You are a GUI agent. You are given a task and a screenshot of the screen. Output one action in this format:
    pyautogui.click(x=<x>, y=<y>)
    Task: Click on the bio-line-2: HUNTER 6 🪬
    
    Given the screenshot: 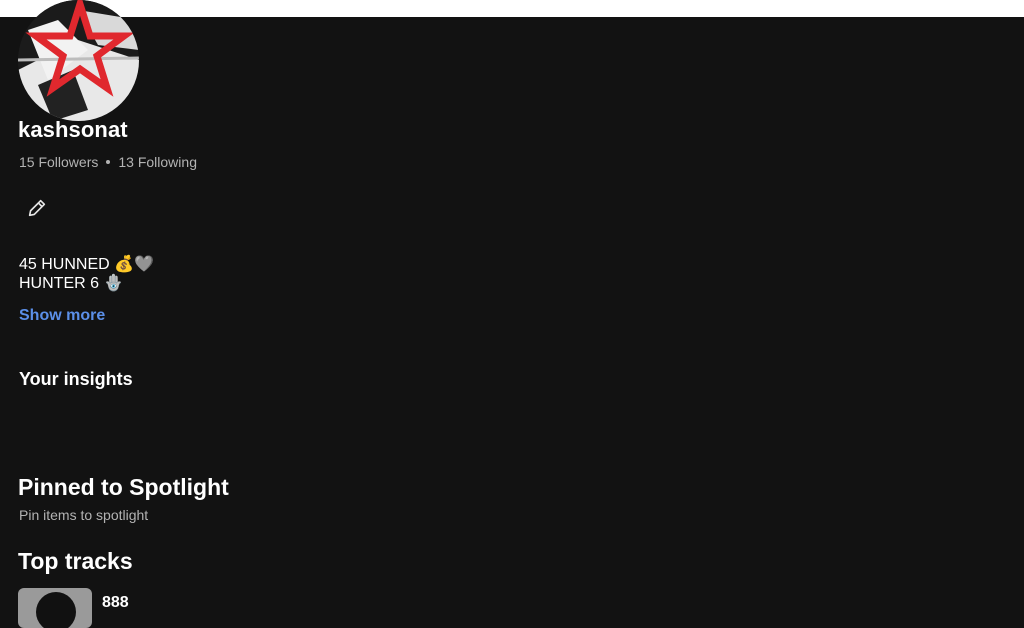 What is the action you would take?
    pyautogui.click(x=86, y=283)
    